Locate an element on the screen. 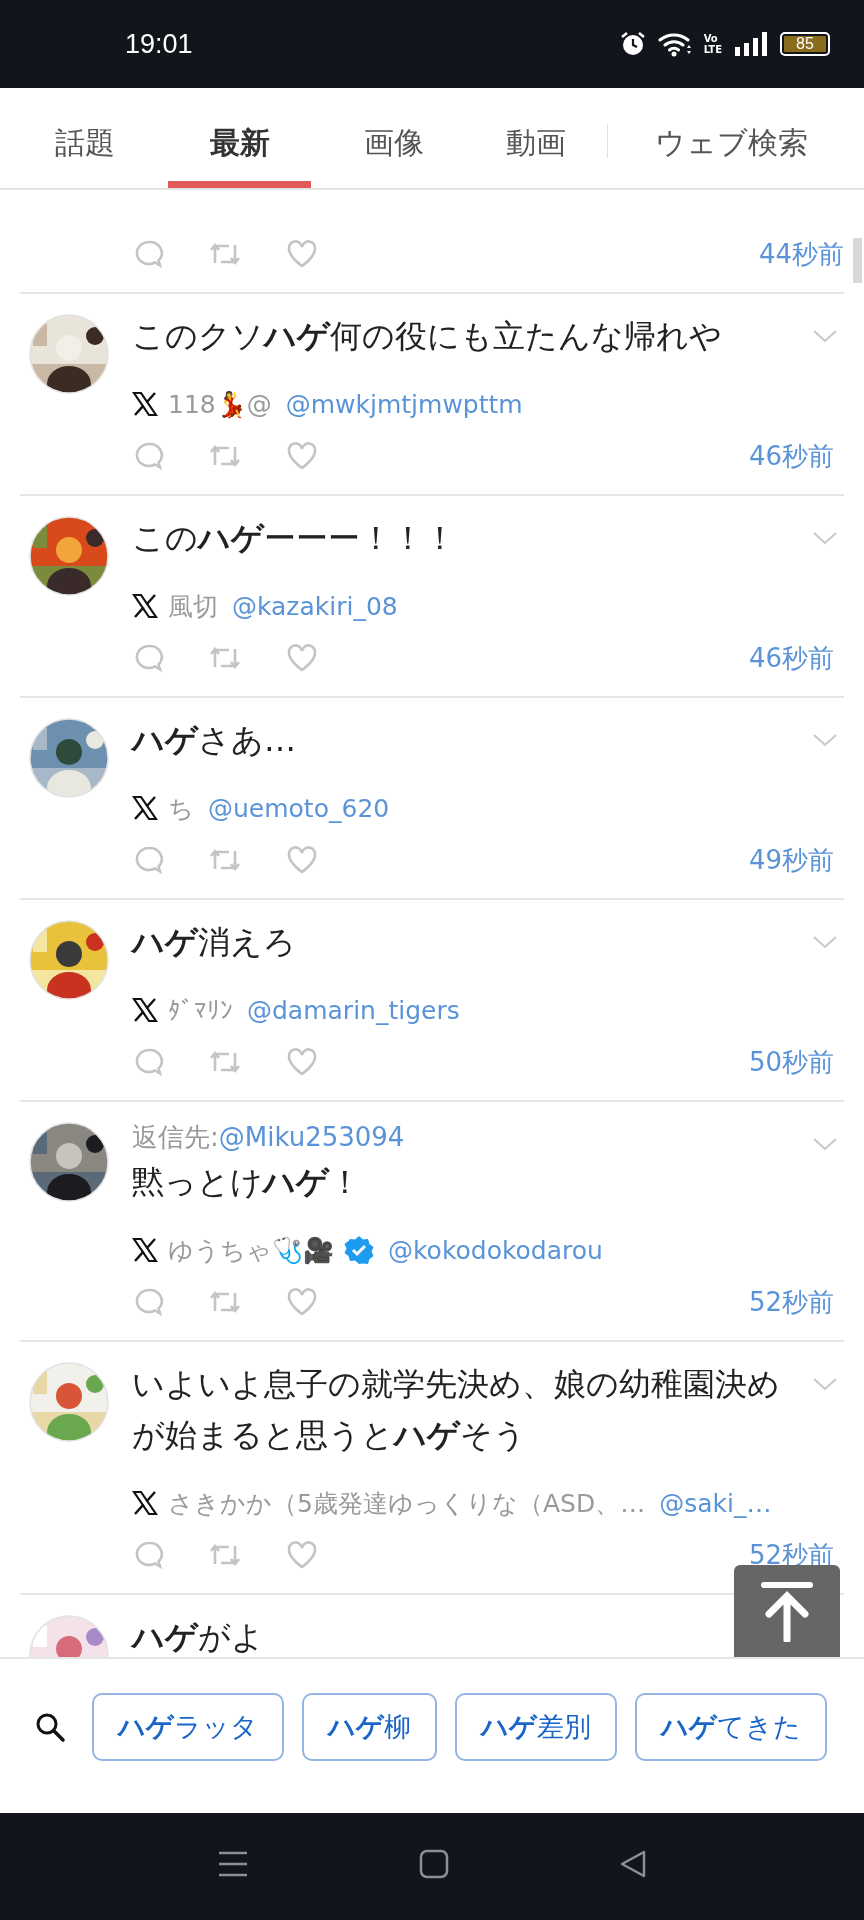 The width and height of the screenshot is (864, 1920). tab: ウェブ検索 is located at coordinates (731, 138).